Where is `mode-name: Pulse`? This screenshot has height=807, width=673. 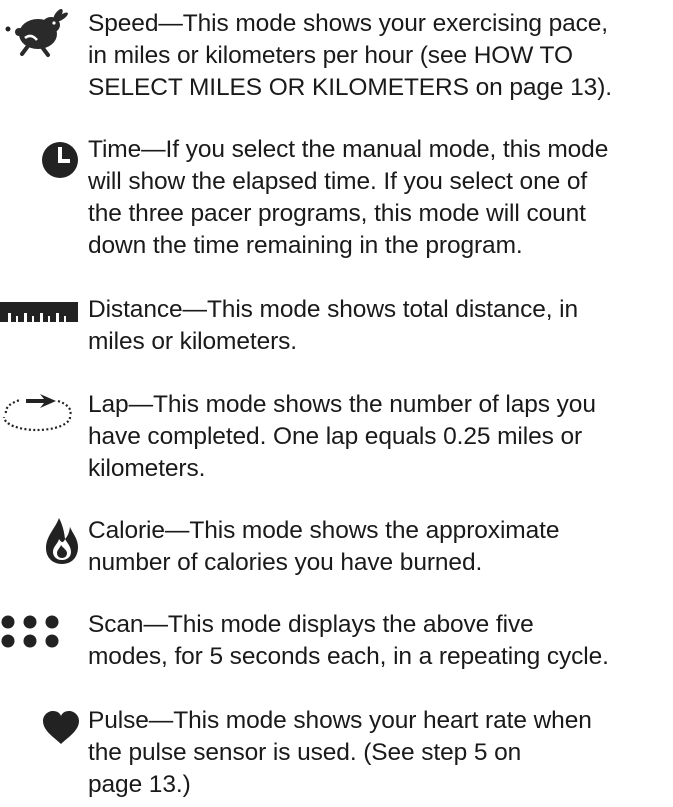
mode-name: Pulse is located at coordinates (130, 720).